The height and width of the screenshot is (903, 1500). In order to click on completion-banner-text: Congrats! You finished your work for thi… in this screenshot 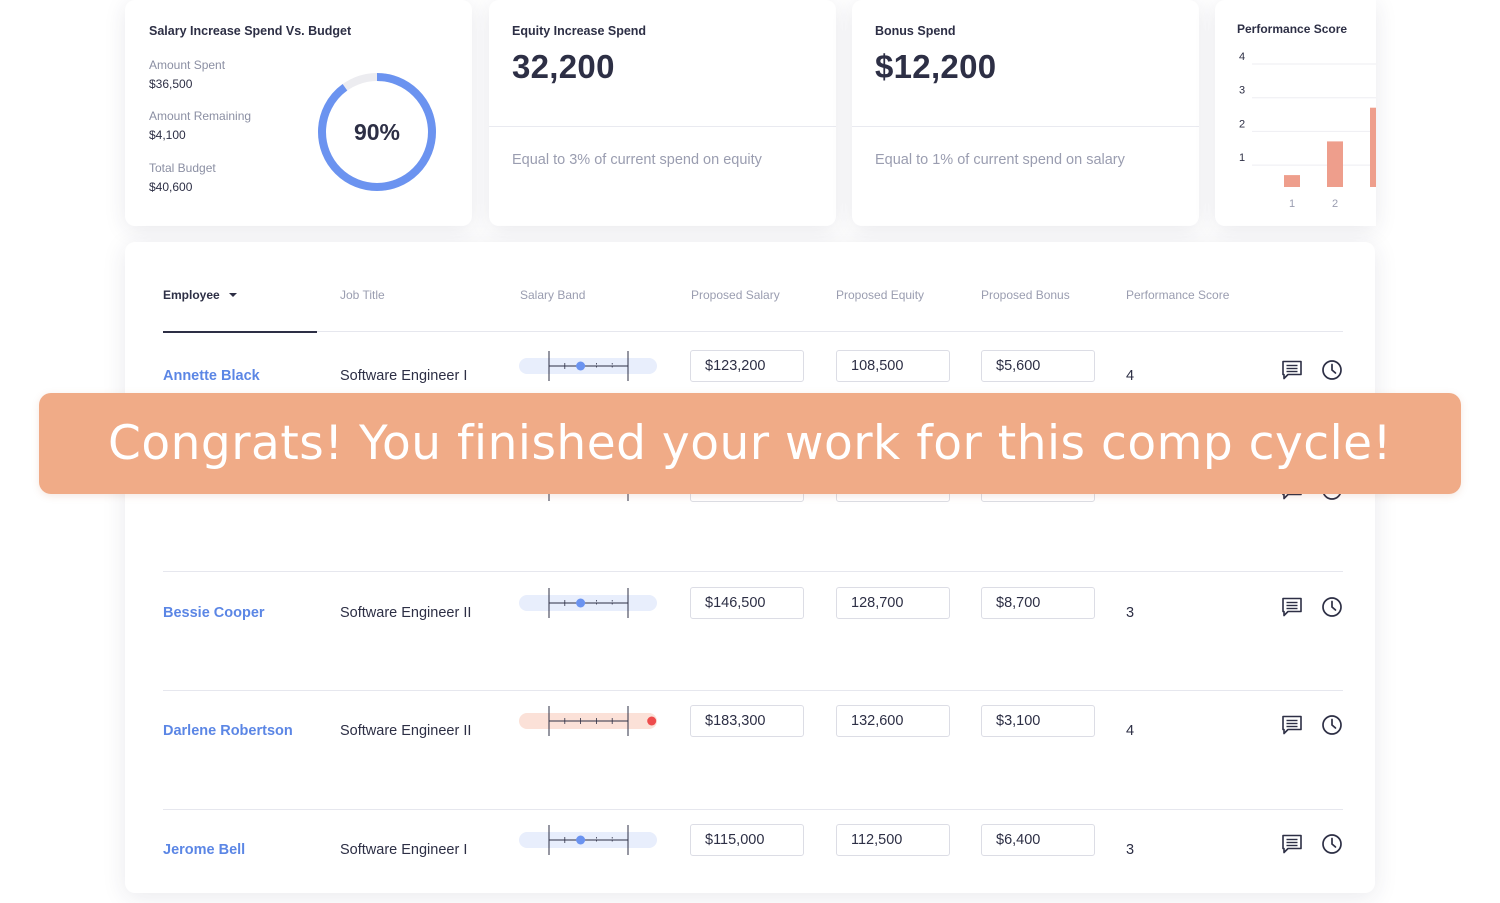, I will do `click(750, 443)`.